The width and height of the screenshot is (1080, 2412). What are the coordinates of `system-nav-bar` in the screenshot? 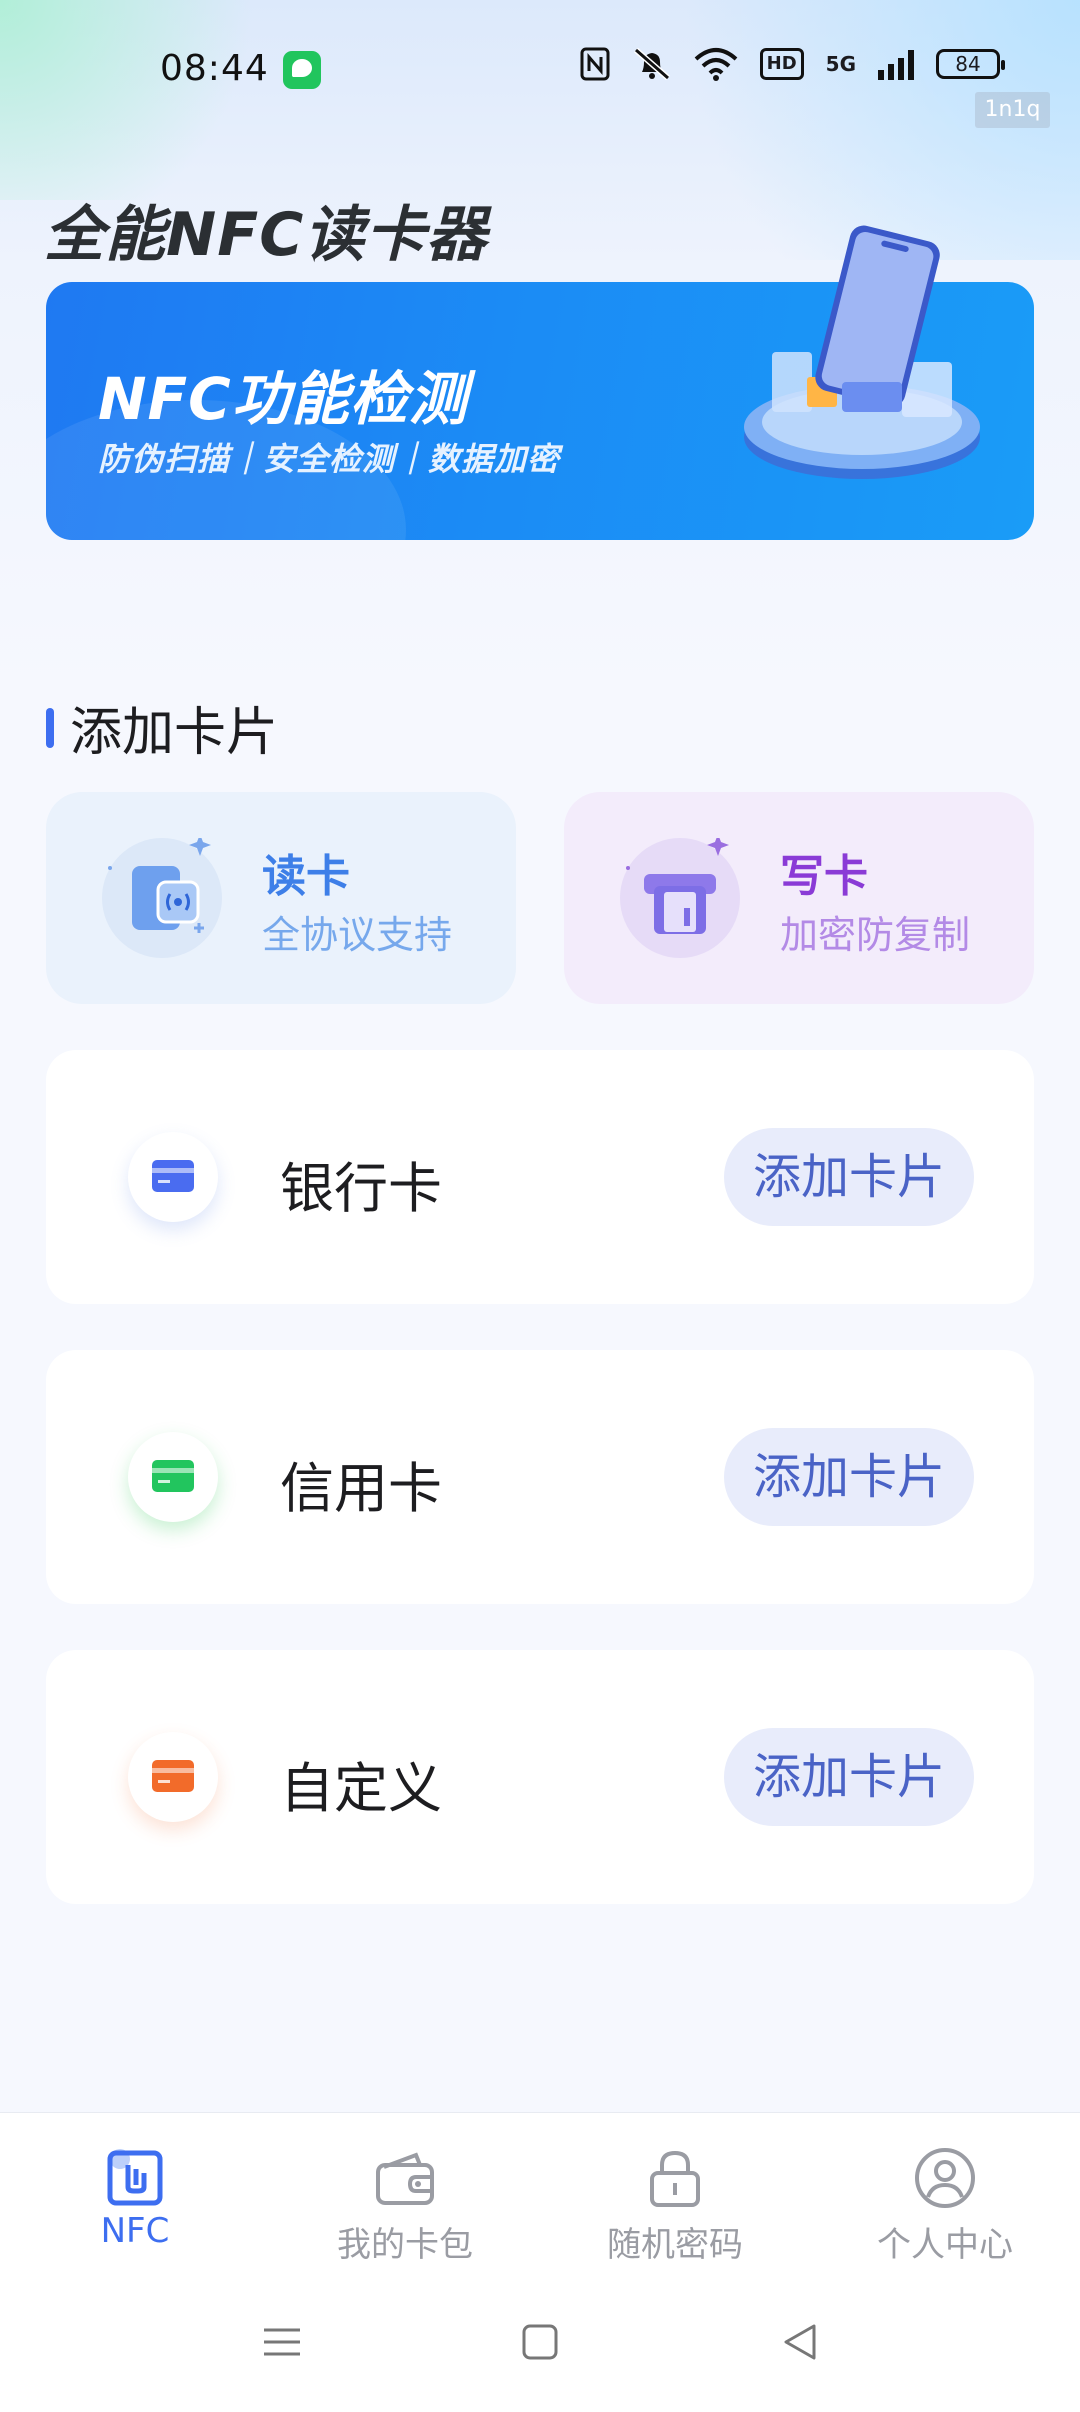 It's located at (540, 2342).